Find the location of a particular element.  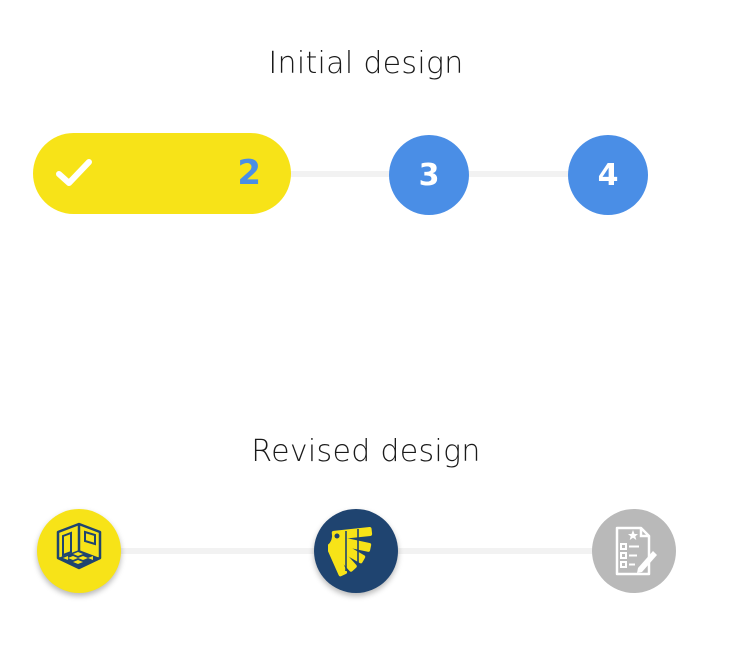

initial-design-title: Initial design is located at coordinates (366, 63).